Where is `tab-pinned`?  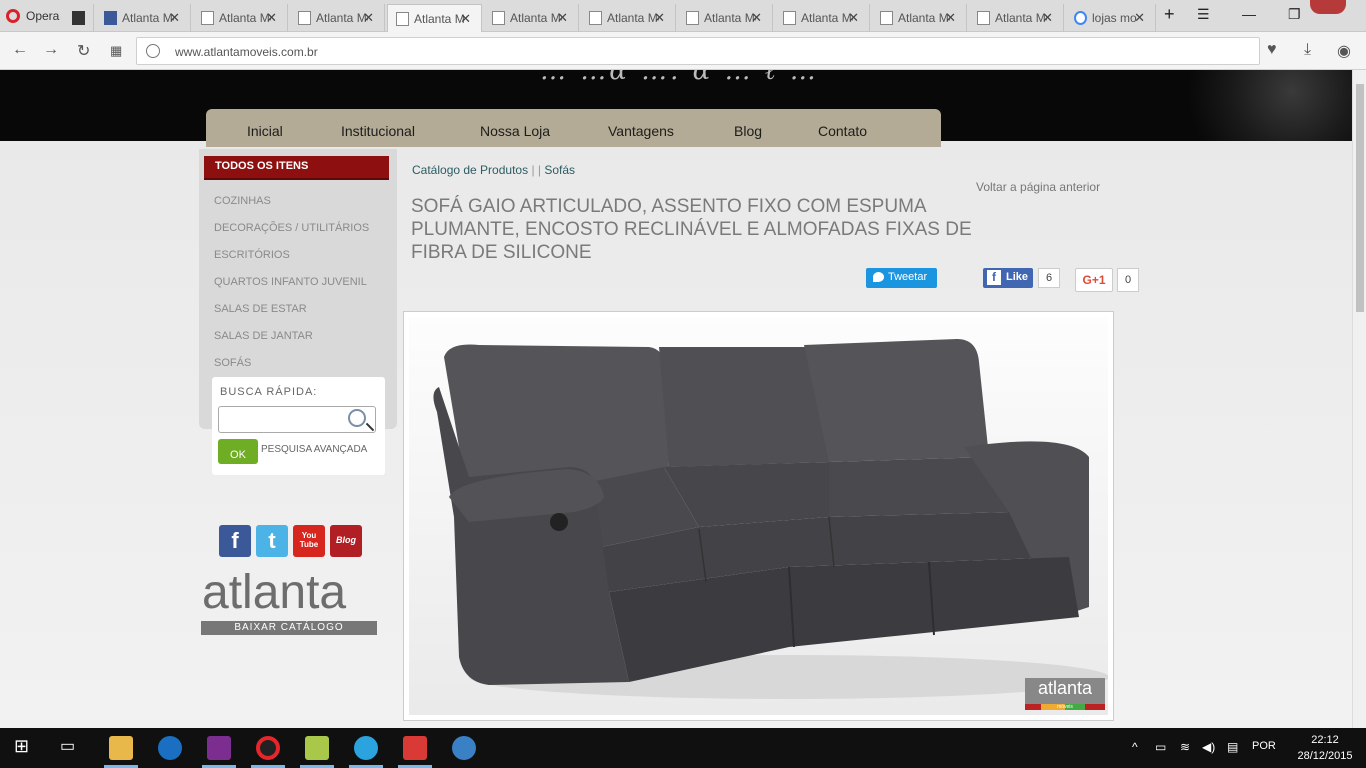
tab-pinned is located at coordinates (79, 18).